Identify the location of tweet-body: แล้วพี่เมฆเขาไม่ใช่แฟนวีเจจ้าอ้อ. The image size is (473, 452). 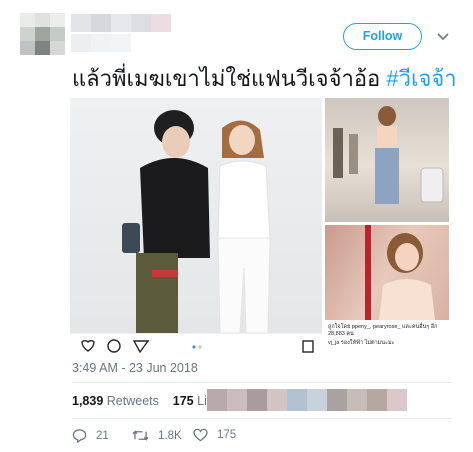
(226, 78).